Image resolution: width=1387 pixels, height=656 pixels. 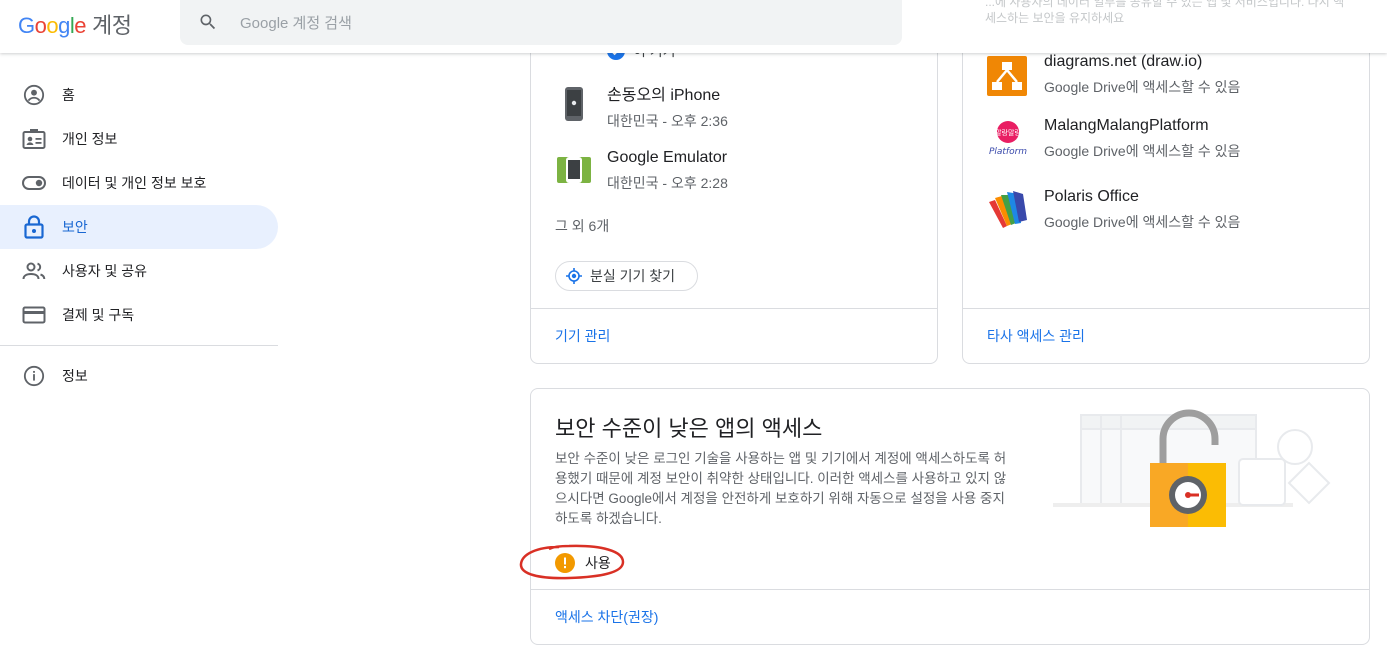 What do you see at coordinates (52, 25) in the screenshot?
I see `google-wordmark: Google` at bounding box center [52, 25].